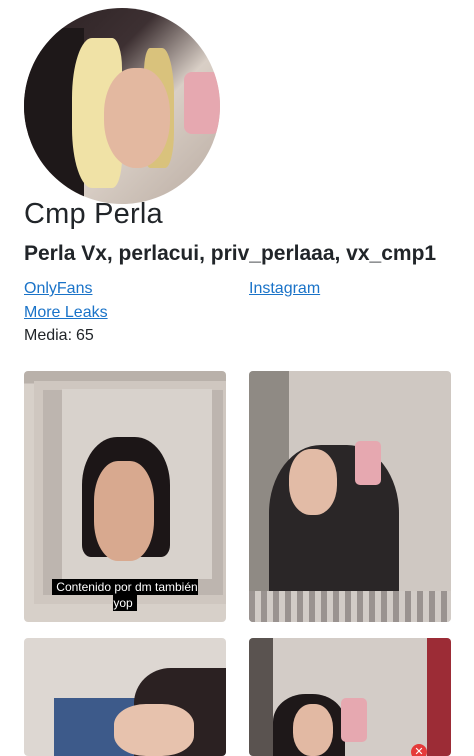 The image size is (474, 756). I want to click on photo-curtain, so click(439, 697).